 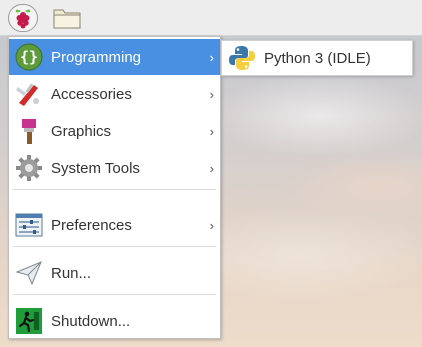 I want to click on folder-icon, so click(x=67, y=19).